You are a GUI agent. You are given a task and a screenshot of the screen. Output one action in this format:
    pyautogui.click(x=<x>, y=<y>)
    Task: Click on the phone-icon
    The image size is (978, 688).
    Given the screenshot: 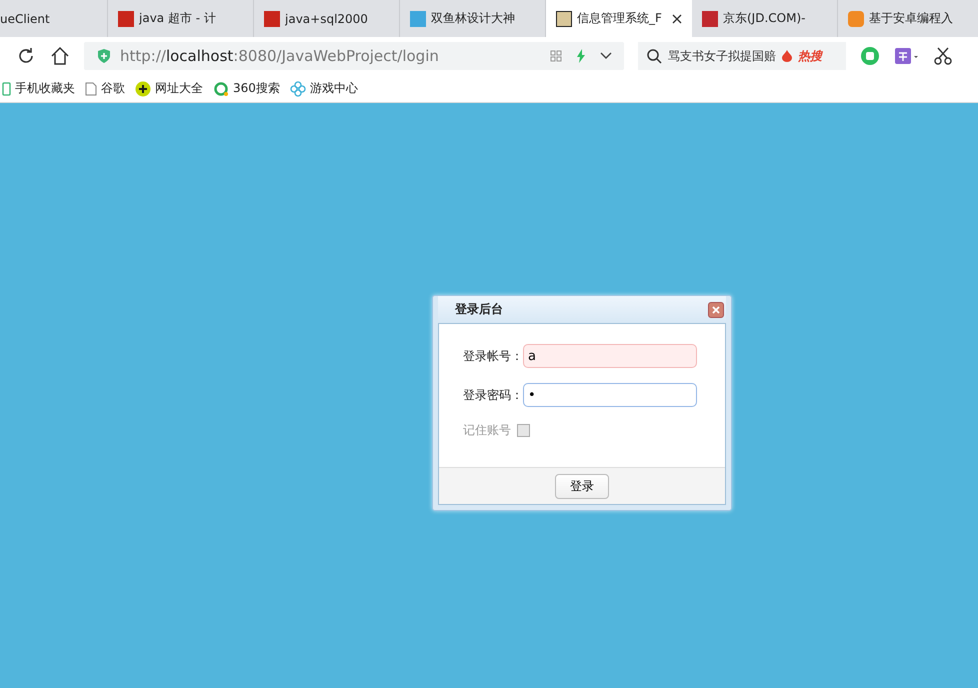 What is the action you would take?
    pyautogui.click(x=6, y=89)
    